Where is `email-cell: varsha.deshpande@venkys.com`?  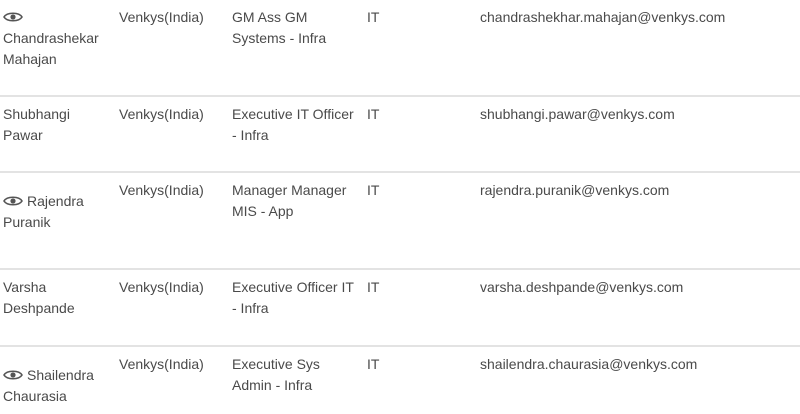
email-cell: varsha.deshpande@venkys.com is located at coordinates (639, 287).